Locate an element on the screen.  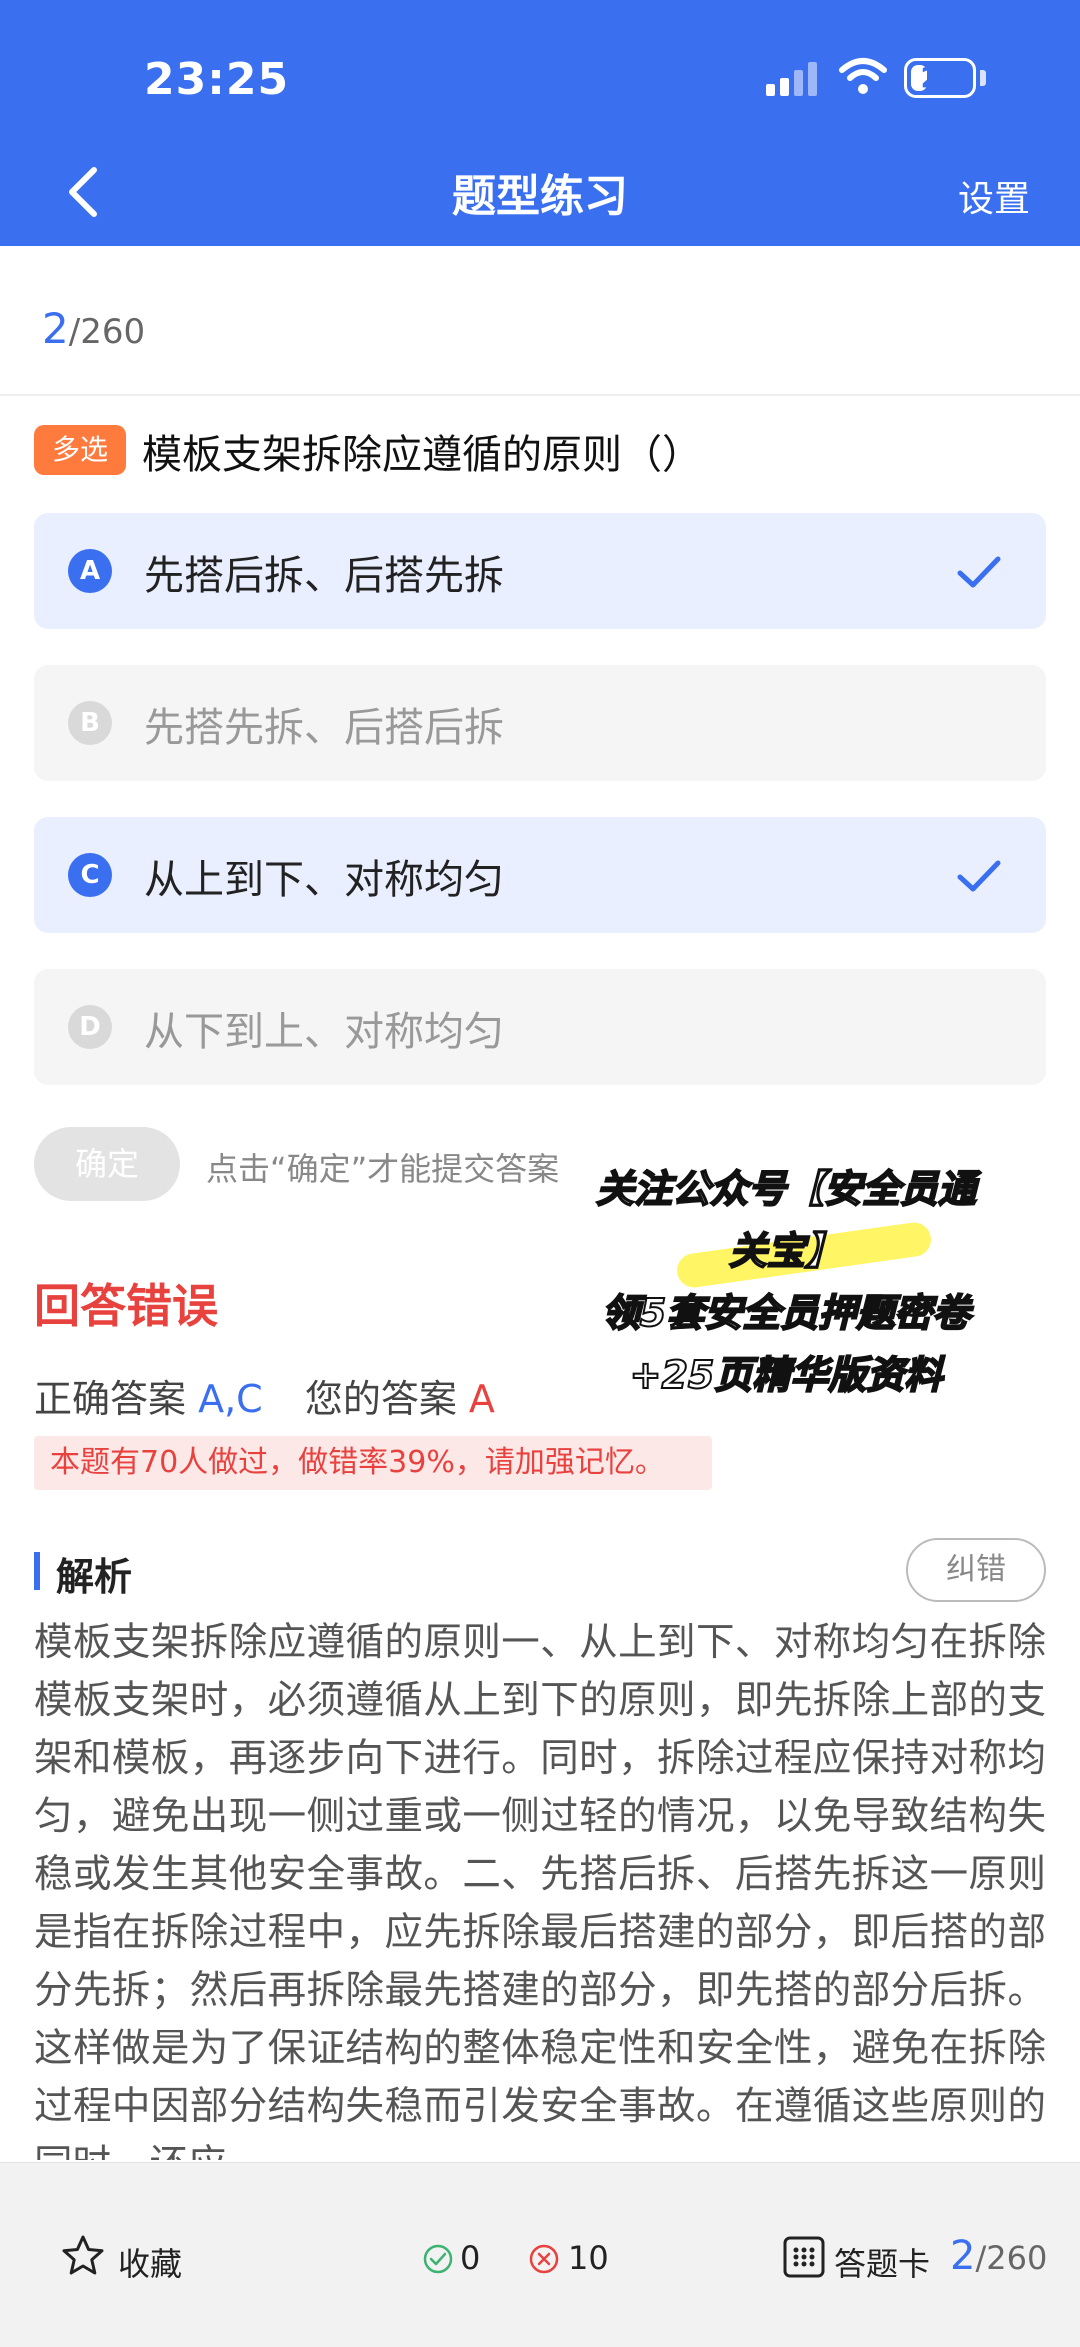
battery-text: 27 is located at coordinates (940, 77).